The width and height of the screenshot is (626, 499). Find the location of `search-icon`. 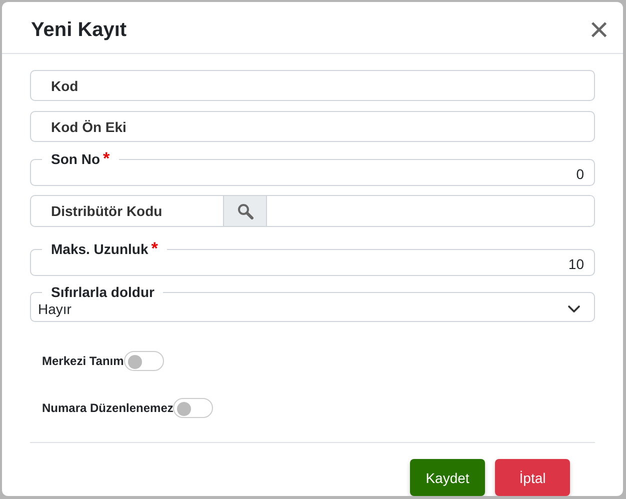

search-icon is located at coordinates (245, 211).